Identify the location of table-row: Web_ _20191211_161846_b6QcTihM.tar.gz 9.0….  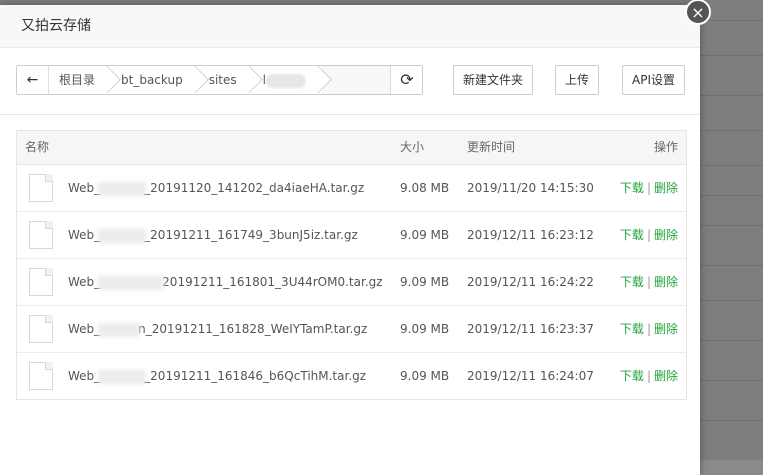
(351, 376).